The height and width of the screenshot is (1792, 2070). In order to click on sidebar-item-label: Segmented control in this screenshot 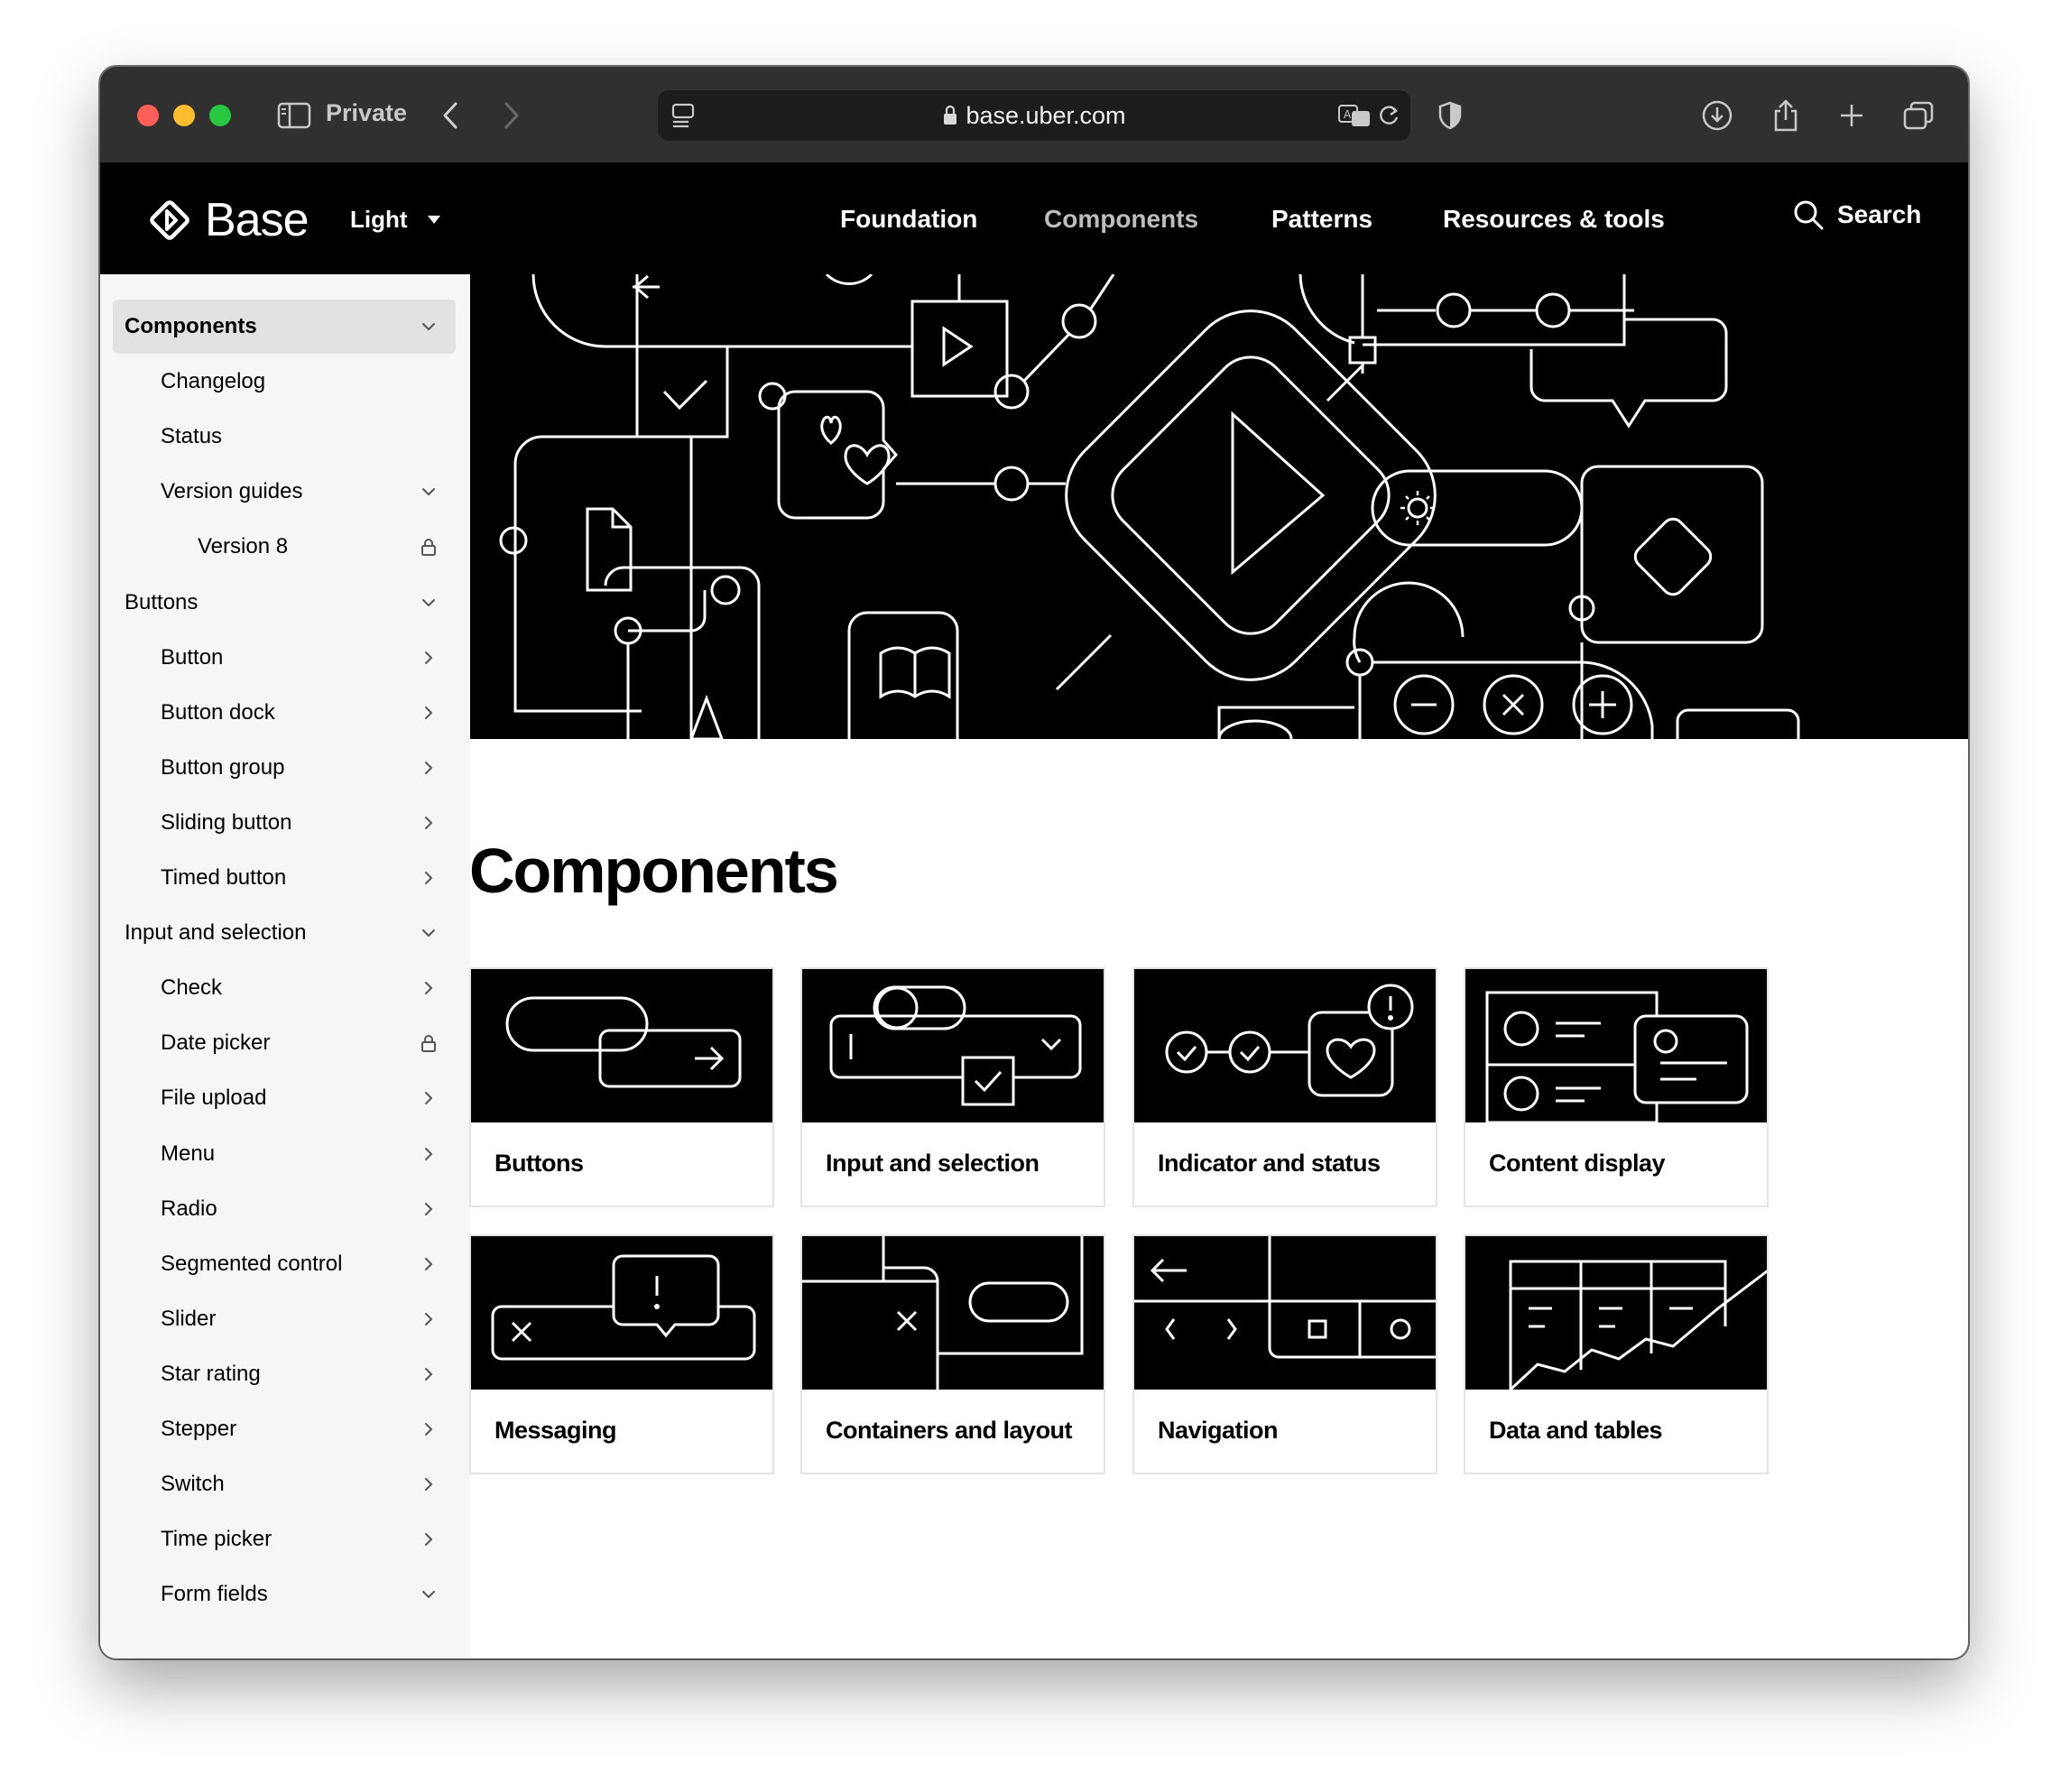, I will do `click(252, 1263)`.